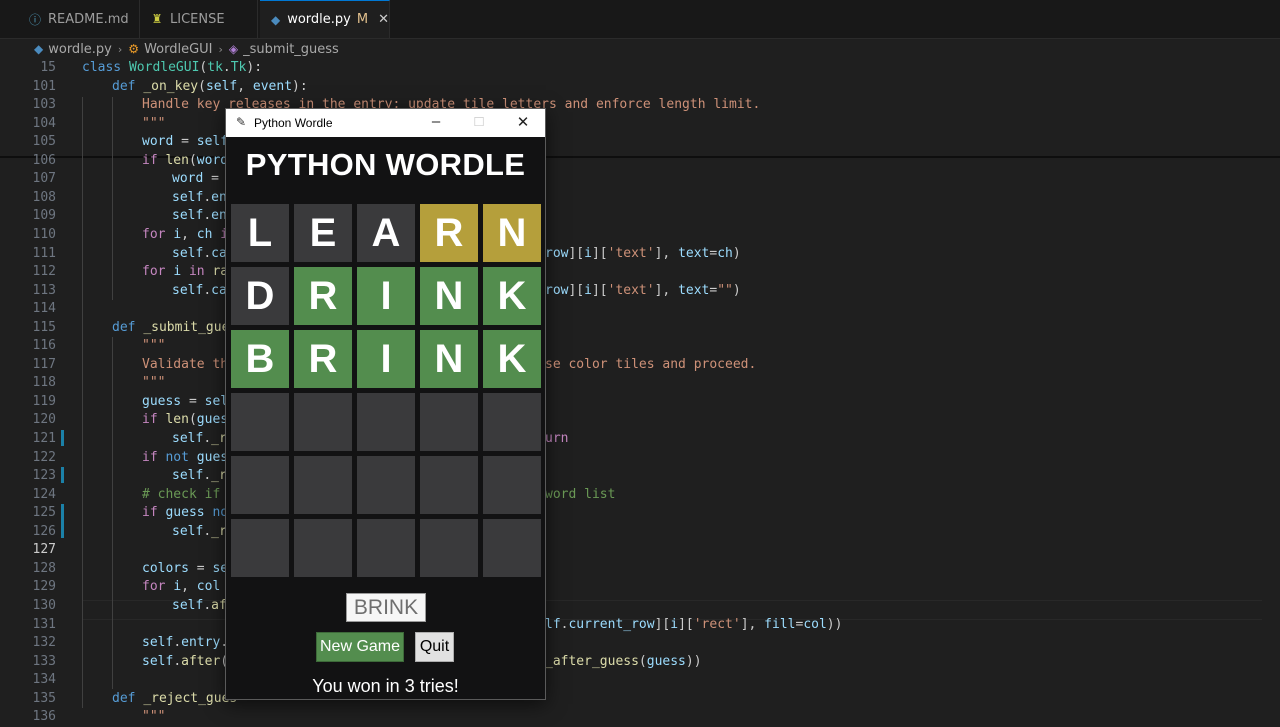 The image size is (1280, 727). Describe the element at coordinates (640, 142) in the screenshot. I see `code-line: 105 word = self` at that location.